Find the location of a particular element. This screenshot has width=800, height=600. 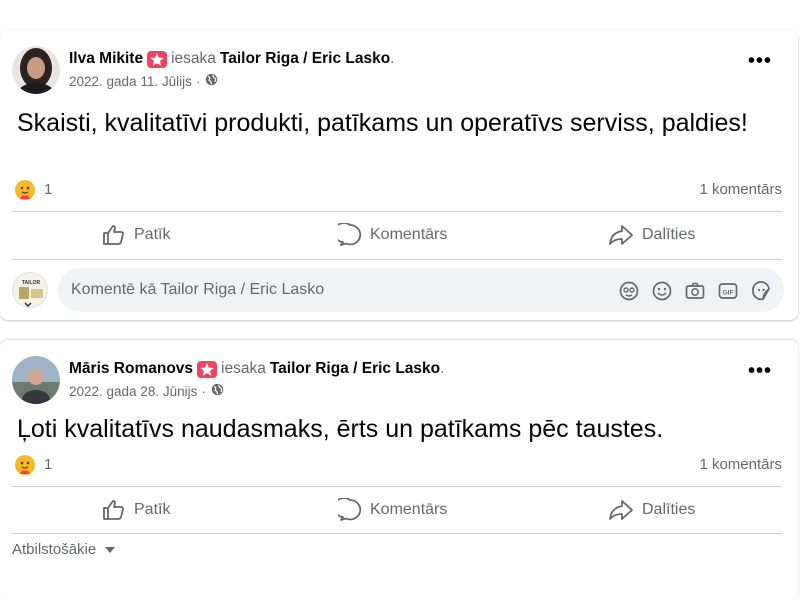

author-name: Ilva Mikite is located at coordinates (106, 59).